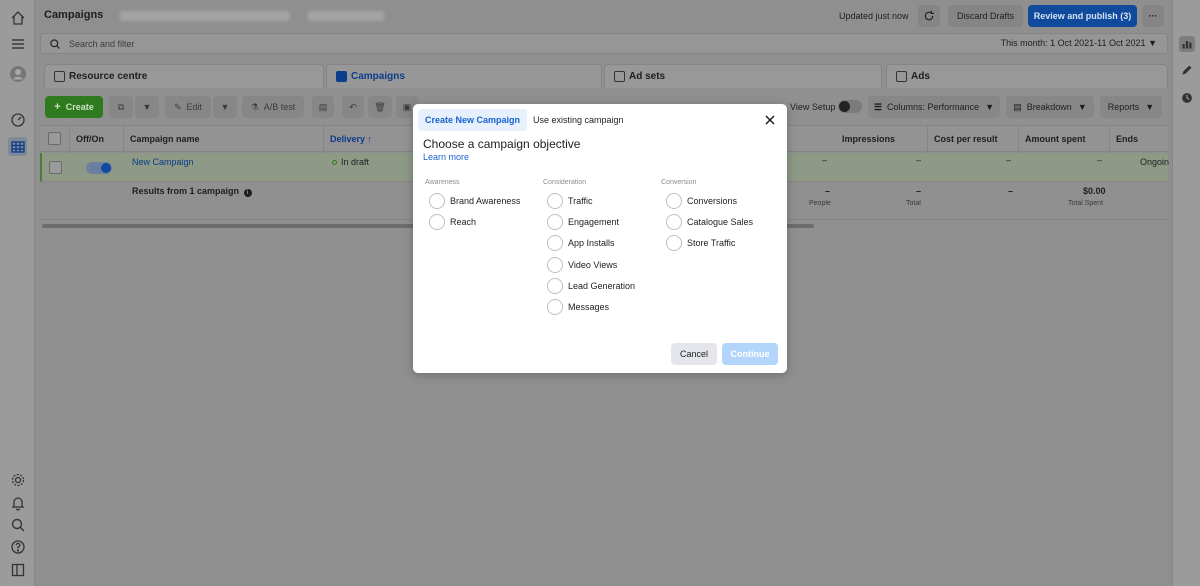 This screenshot has height=586, width=1200. I want to click on settings-gear-icon, so click(17, 479).